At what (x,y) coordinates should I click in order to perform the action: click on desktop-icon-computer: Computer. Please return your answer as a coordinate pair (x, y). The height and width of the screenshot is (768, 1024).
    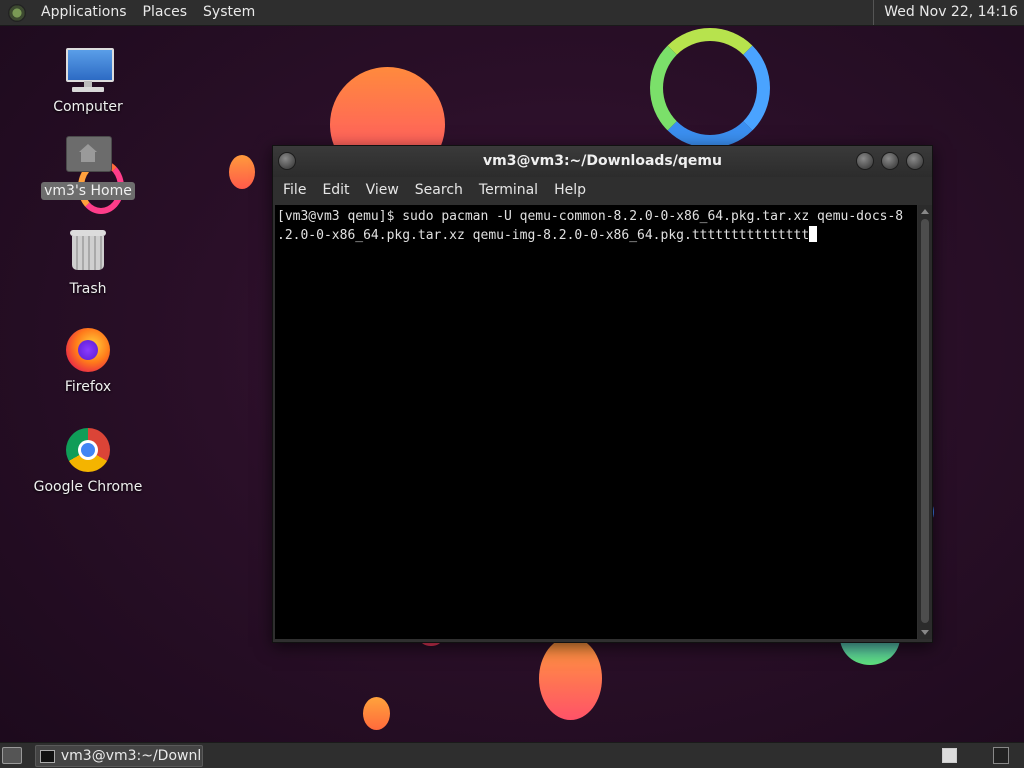
    Looking at the image, I should click on (88, 81).